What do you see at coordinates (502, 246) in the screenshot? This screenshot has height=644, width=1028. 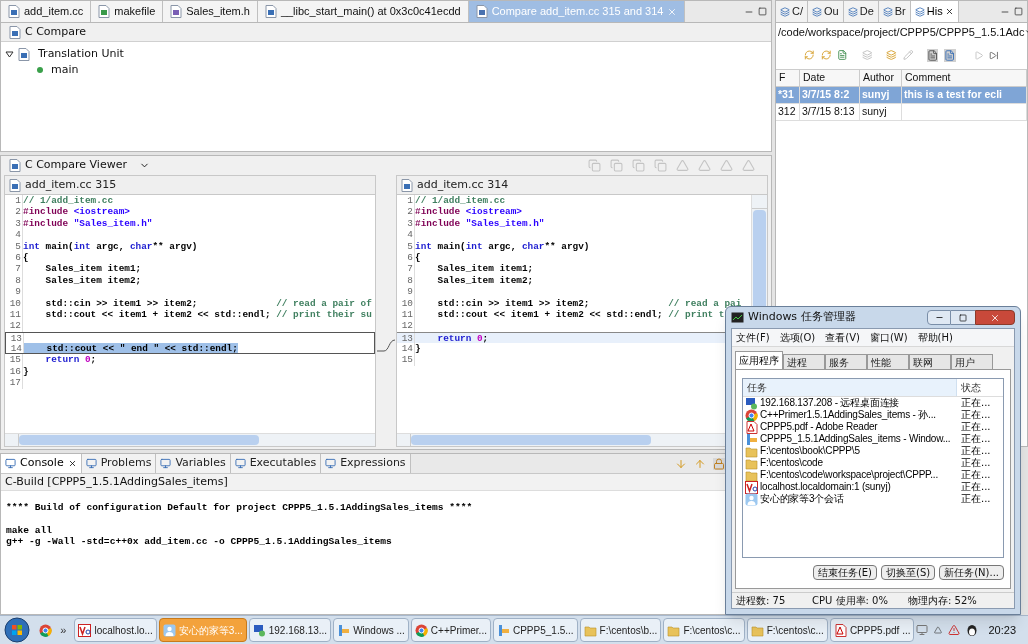 I see `code-line: int main(int argc, char** argv)` at bounding box center [502, 246].